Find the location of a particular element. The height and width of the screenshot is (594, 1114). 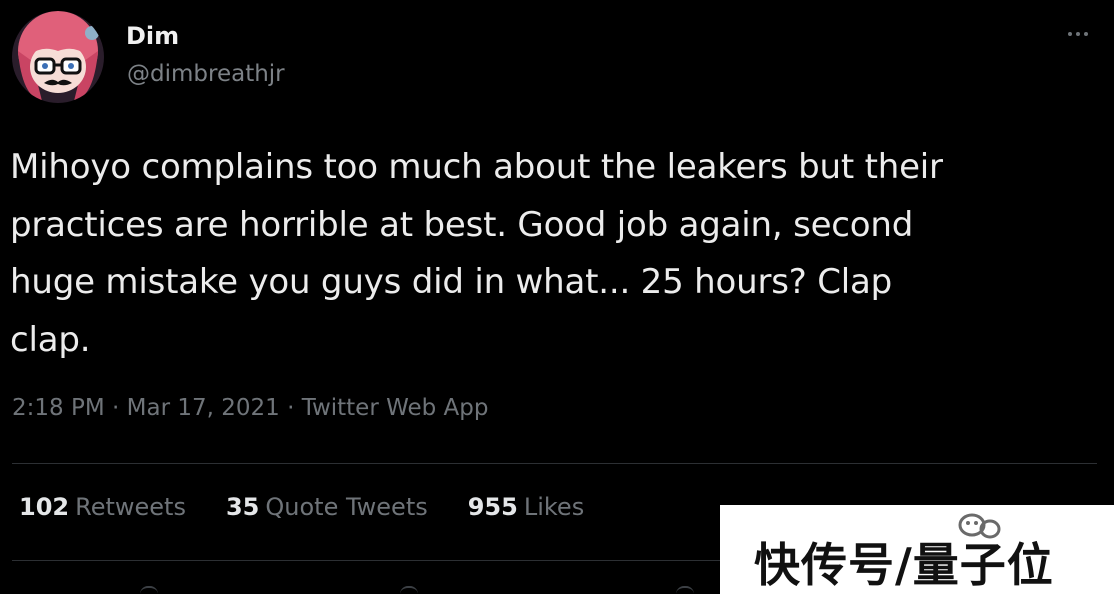

avatar is located at coordinates (58, 57).